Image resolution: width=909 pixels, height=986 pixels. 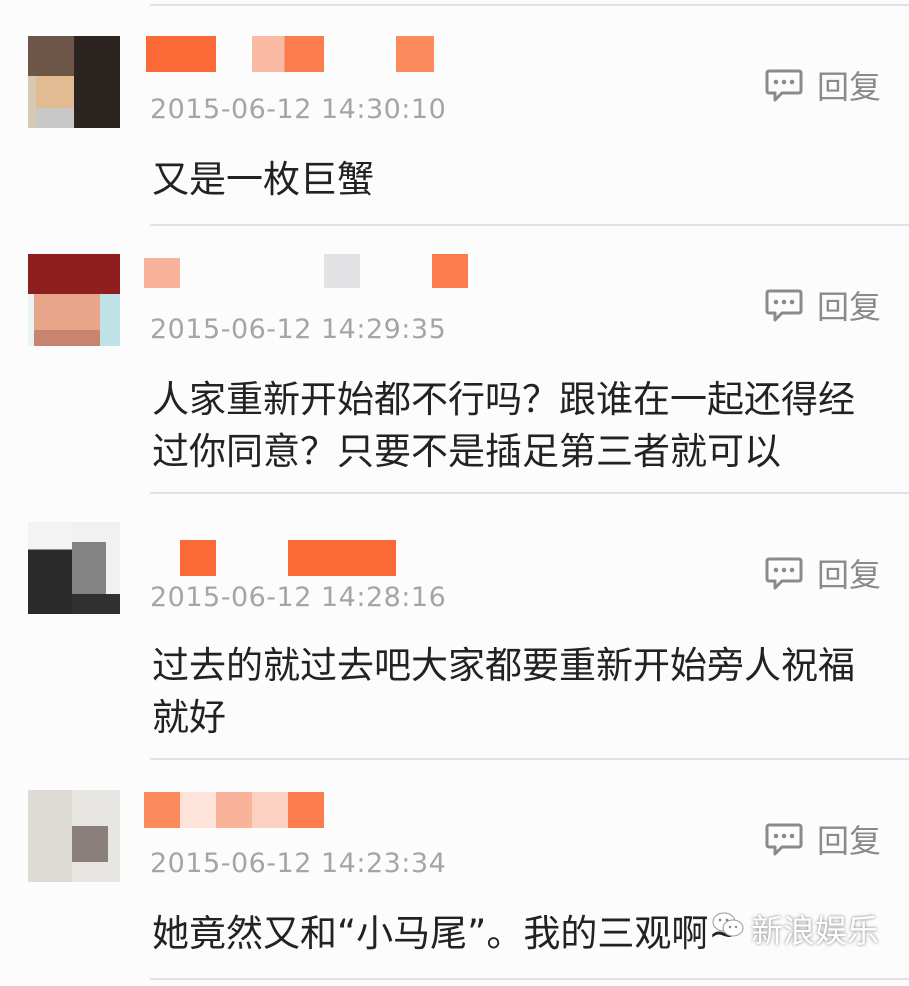 What do you see at coordinates (728, 929) in the screenshot?
I see `wechat-icon` at bounding box center [728, 929].